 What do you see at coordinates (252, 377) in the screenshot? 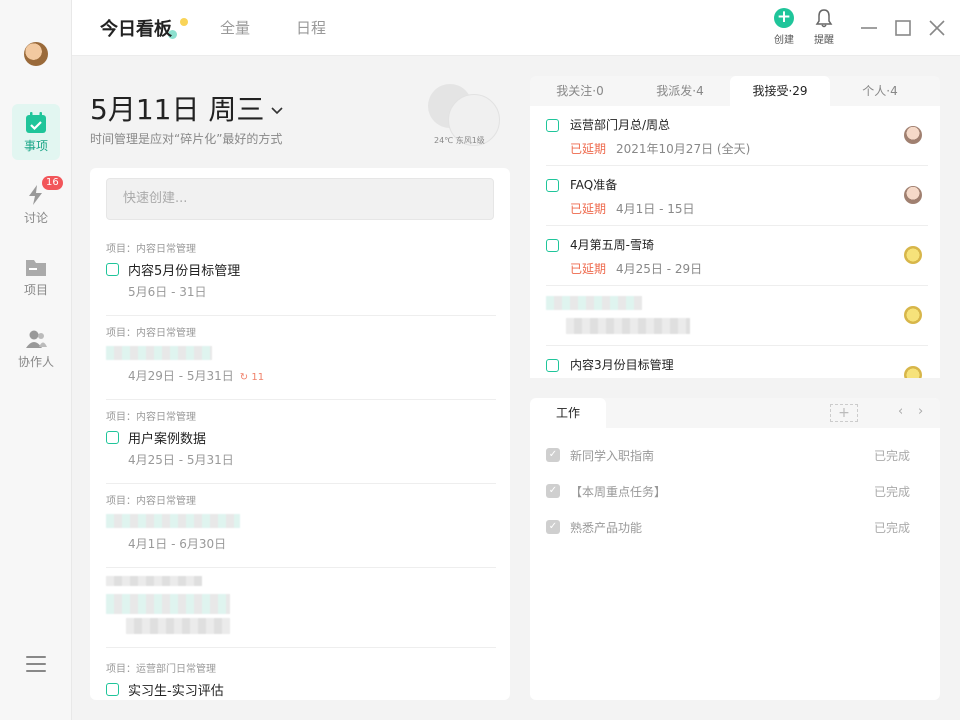
I see `repeat-count: ↻ 11` at bounding box center [252, 377].